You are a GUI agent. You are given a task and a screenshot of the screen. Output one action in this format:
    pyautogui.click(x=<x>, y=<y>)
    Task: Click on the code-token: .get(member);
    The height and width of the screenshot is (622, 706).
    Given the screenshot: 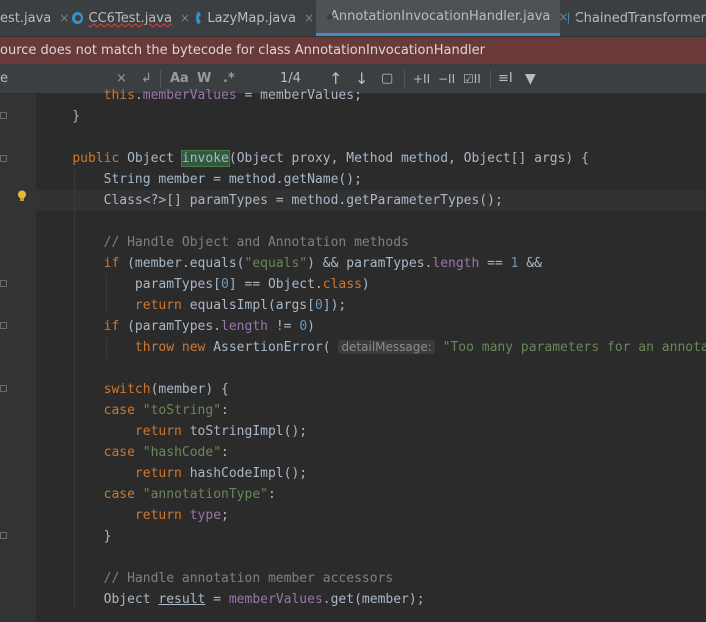 What is the action you would take?
    pyautogui.click(x=373, y=599)
    